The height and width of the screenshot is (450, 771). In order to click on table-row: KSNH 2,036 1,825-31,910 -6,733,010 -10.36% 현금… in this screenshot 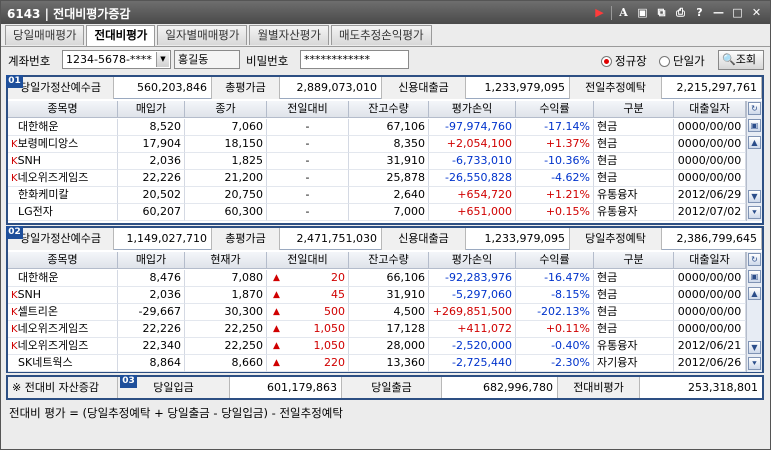, I will do `click(377, 161)`.